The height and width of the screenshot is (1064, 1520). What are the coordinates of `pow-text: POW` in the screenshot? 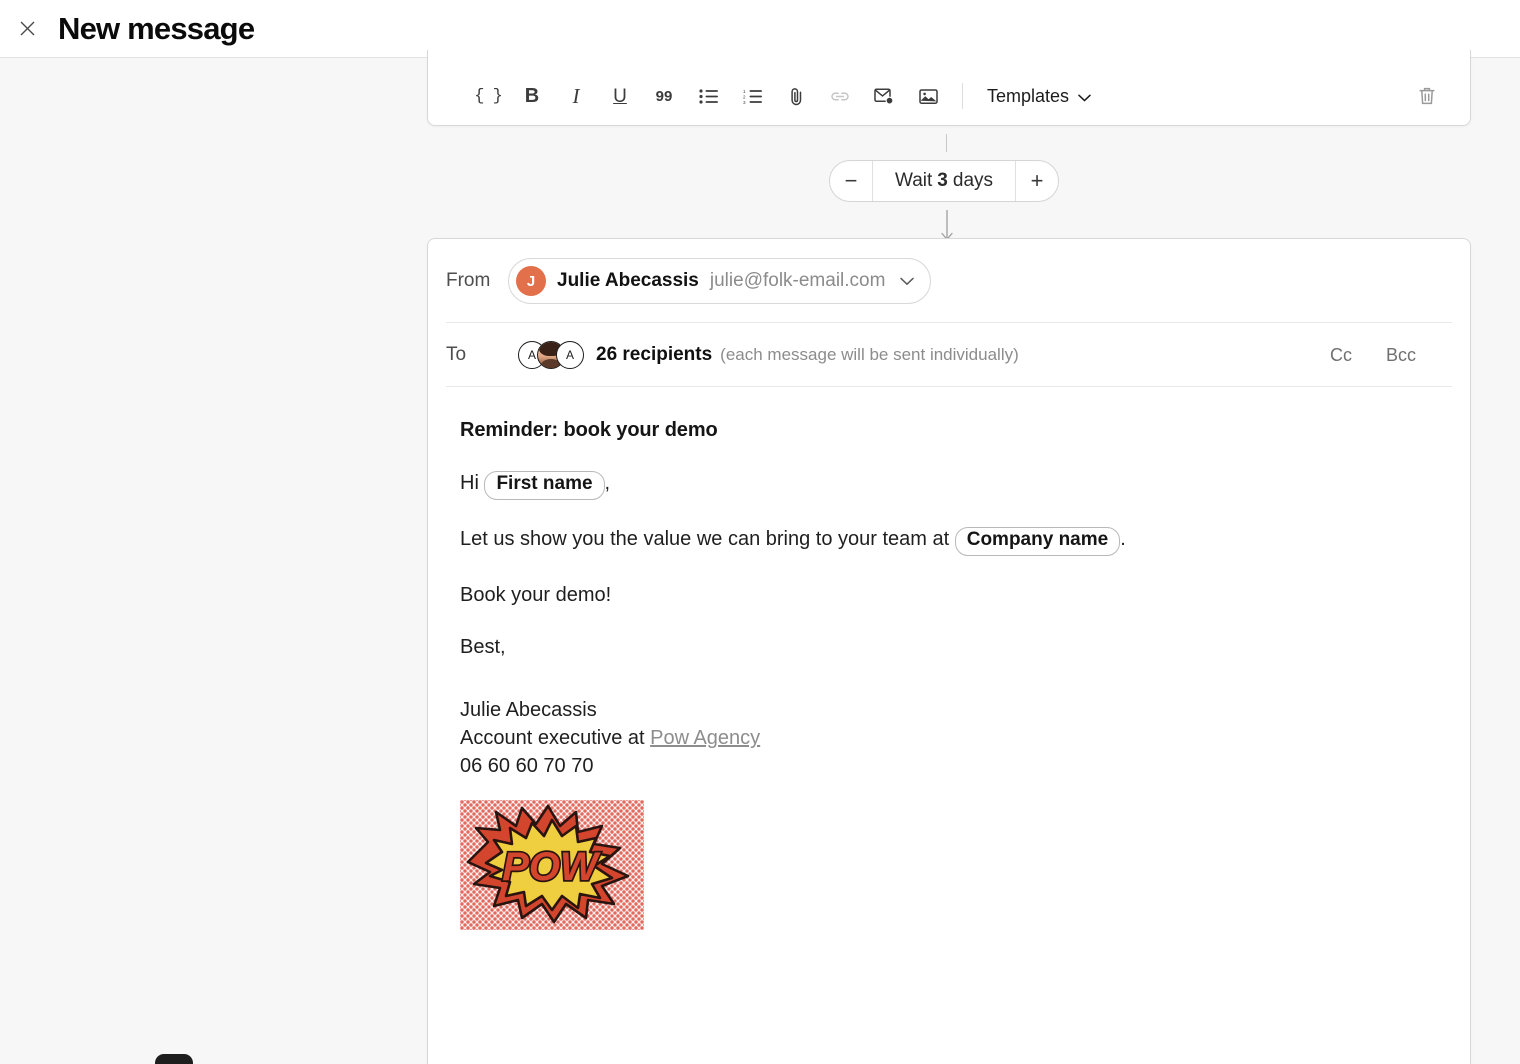 It's located at (551, 867).